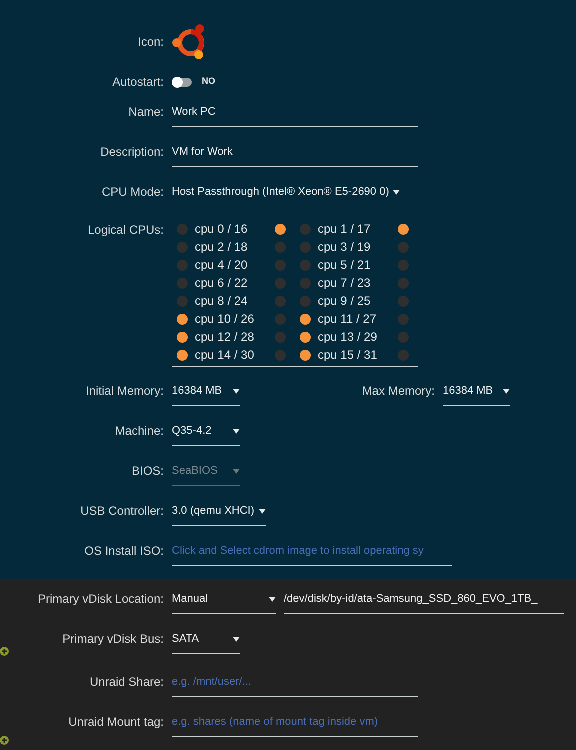 The height and width of the screenshot is (750, 576). I want to click on cpu-label: cpu 2 / 18, so click(222, 247).